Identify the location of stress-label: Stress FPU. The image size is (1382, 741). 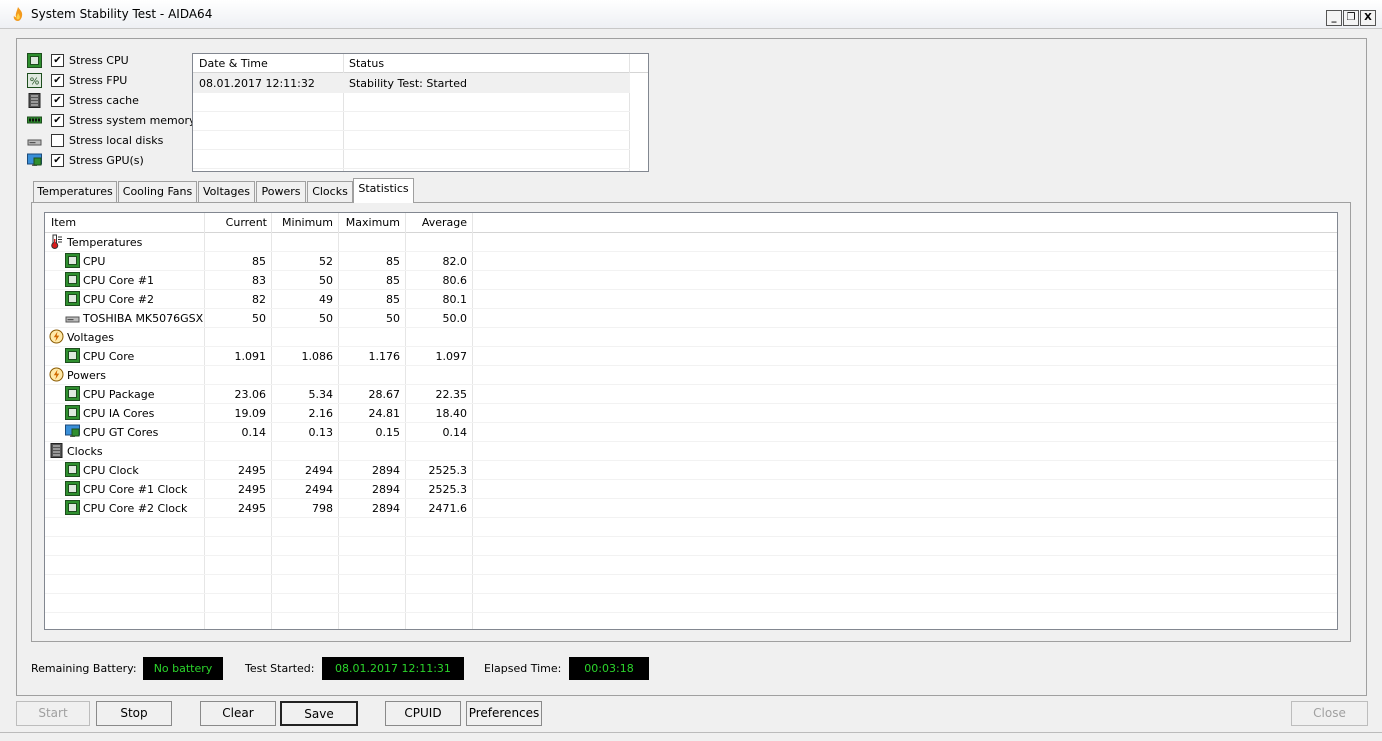
(98, 80).